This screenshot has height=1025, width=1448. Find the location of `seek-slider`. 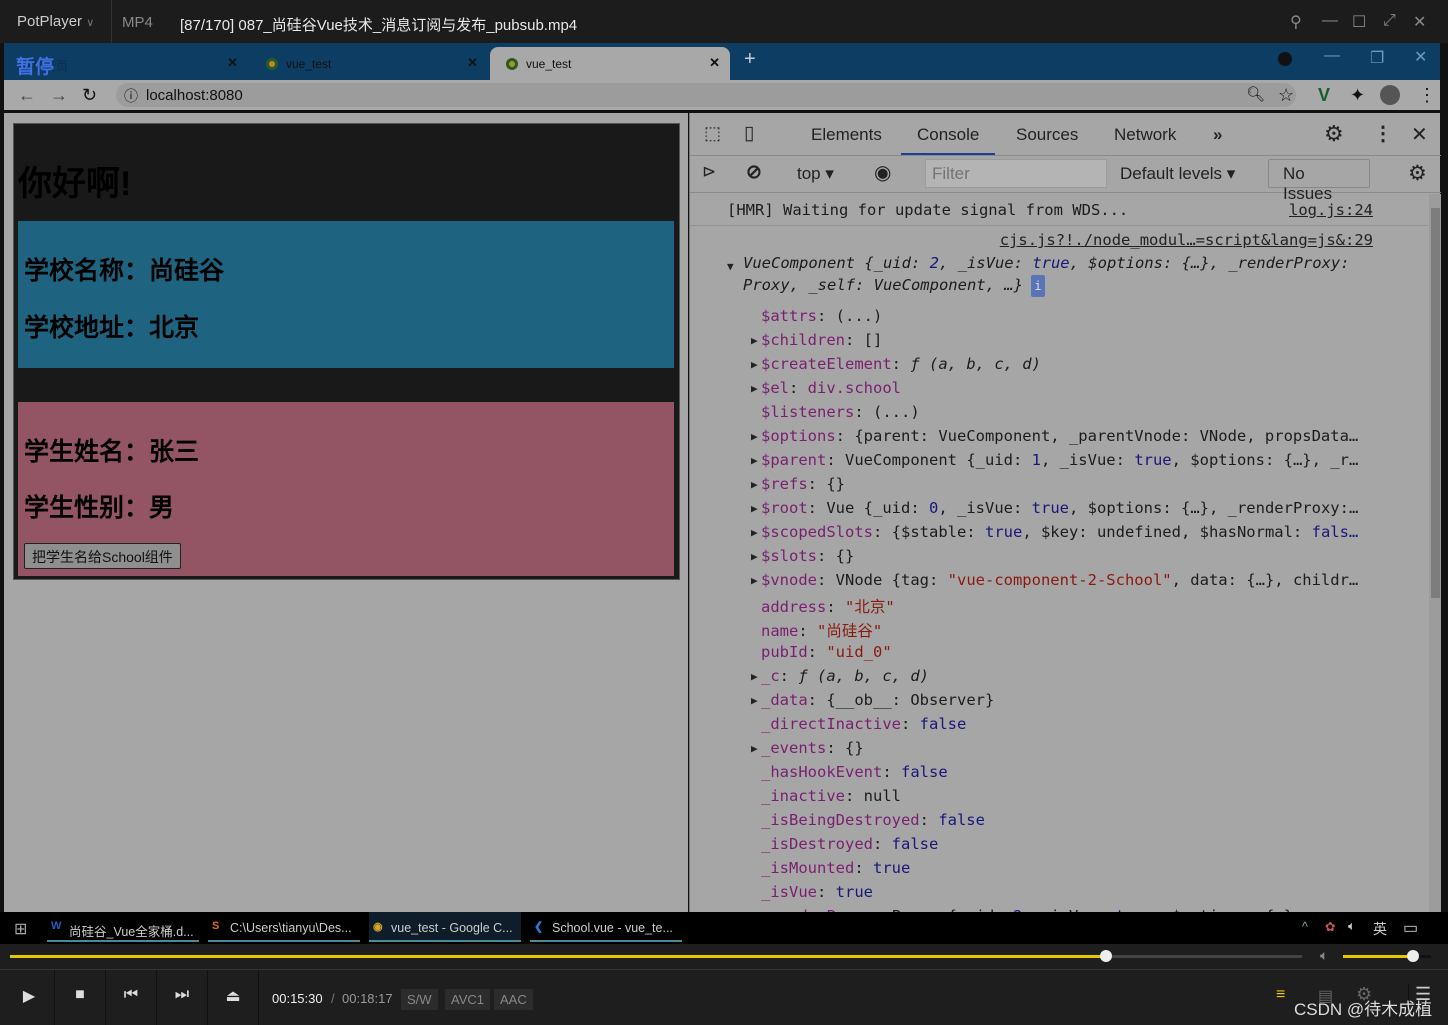

seek-slider is located at coordinates (656, 956).